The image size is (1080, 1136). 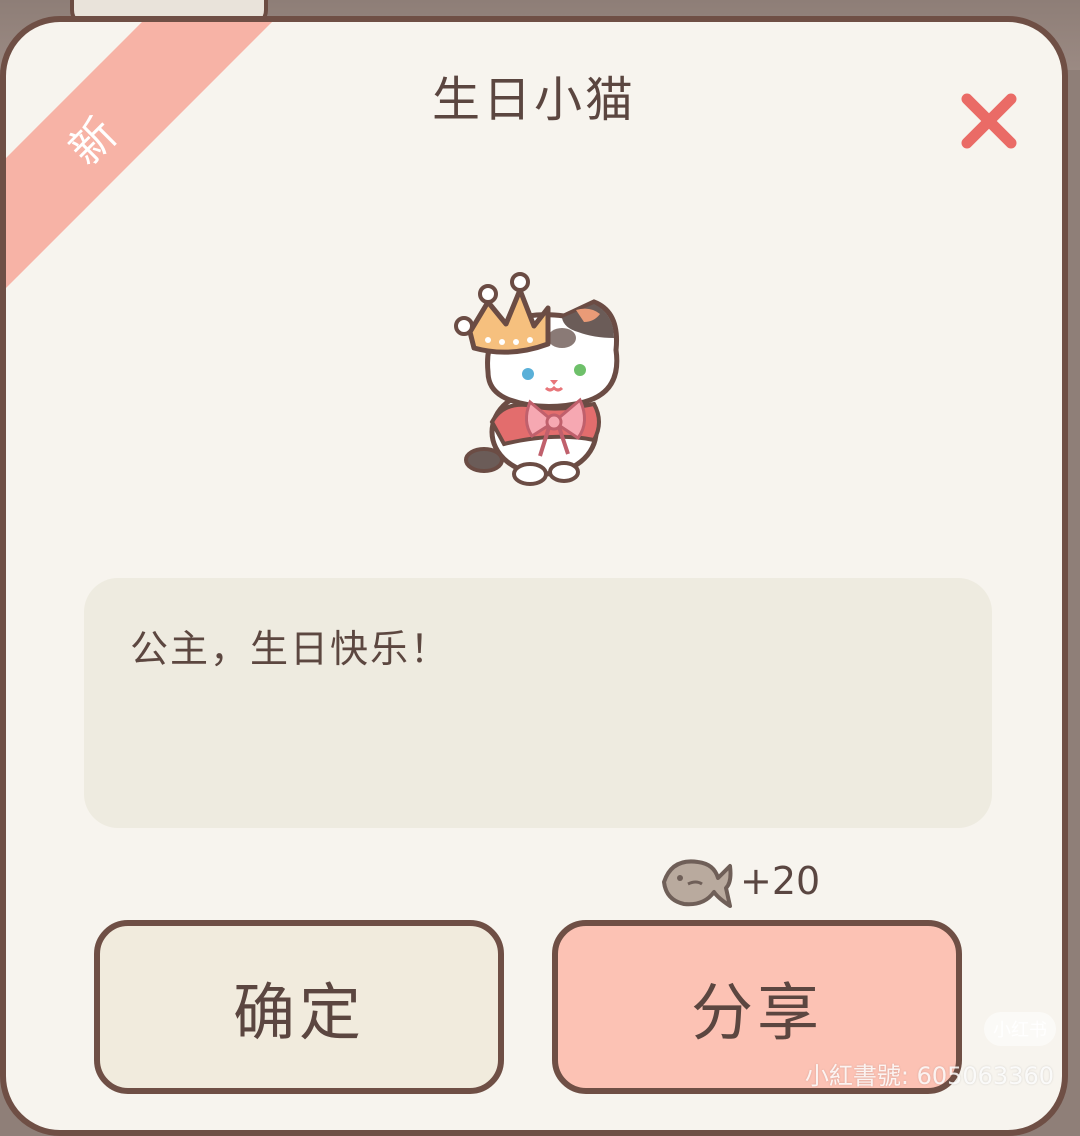 I want to click on close-button, so click(x=989, y=121).